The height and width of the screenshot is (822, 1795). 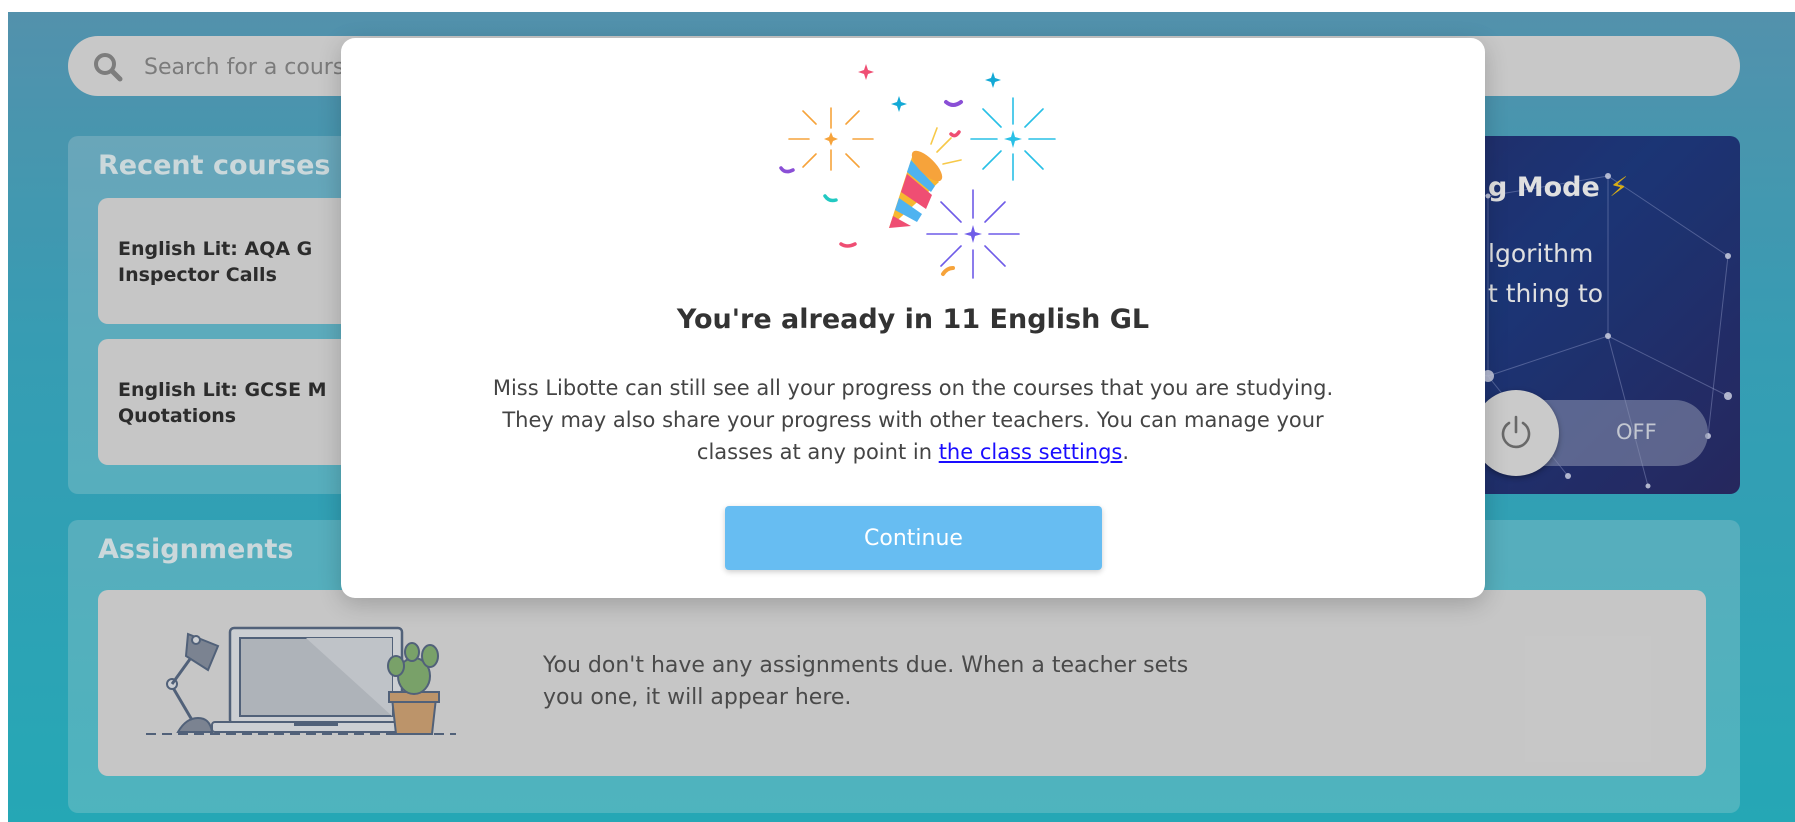 What do you see at coordinates (1126, 452) in the screenshot?
I see `modal-body-suffix: .` at bounding box center [1126, 452].